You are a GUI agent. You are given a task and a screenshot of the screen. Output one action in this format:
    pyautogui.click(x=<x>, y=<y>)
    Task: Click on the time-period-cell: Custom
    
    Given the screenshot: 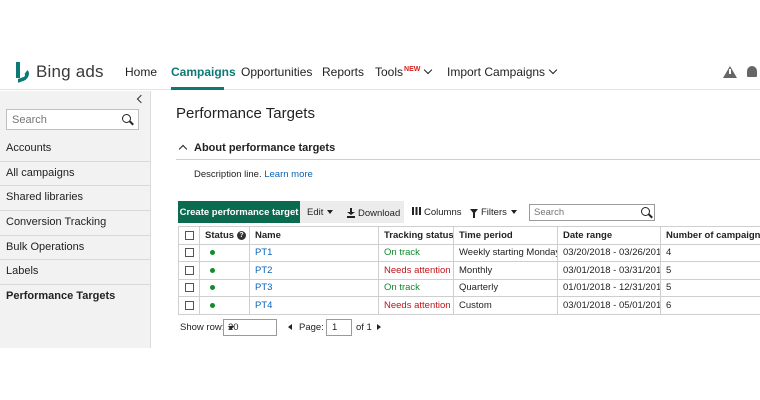 What is the action you would take?
    pyautogui.click(x=505, y=305)
    